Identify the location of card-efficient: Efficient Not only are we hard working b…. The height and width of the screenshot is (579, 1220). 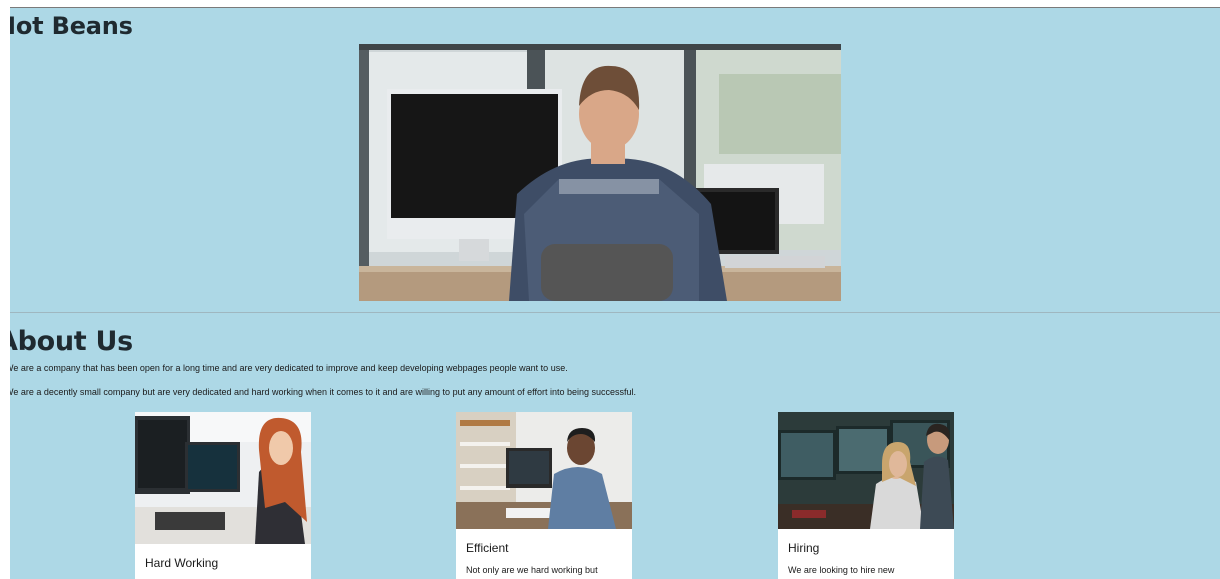
(544, 495).